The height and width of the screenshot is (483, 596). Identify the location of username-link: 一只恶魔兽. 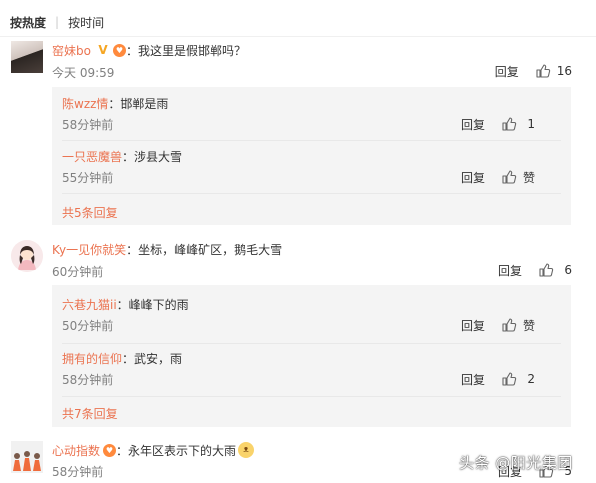
(92, 156).